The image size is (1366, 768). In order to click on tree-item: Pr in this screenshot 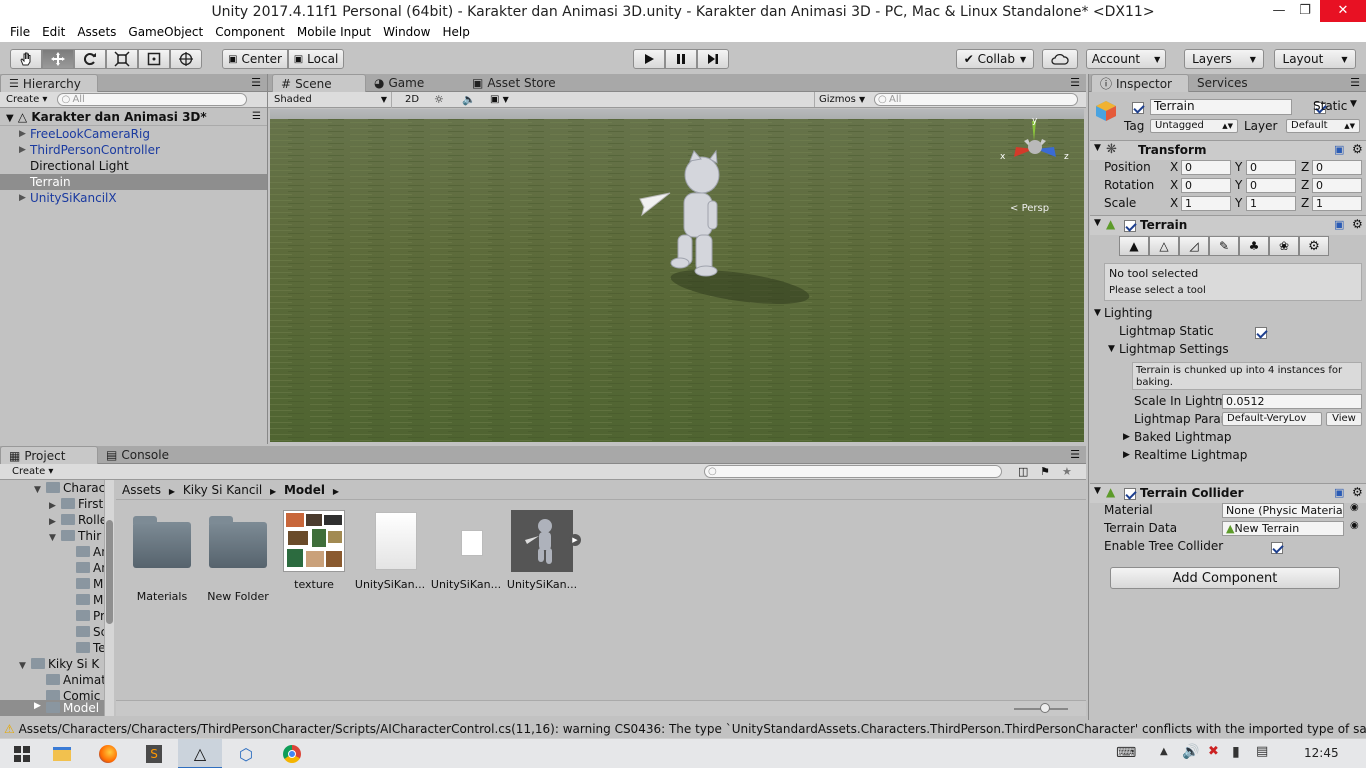, I will do `click(52, 616)`.